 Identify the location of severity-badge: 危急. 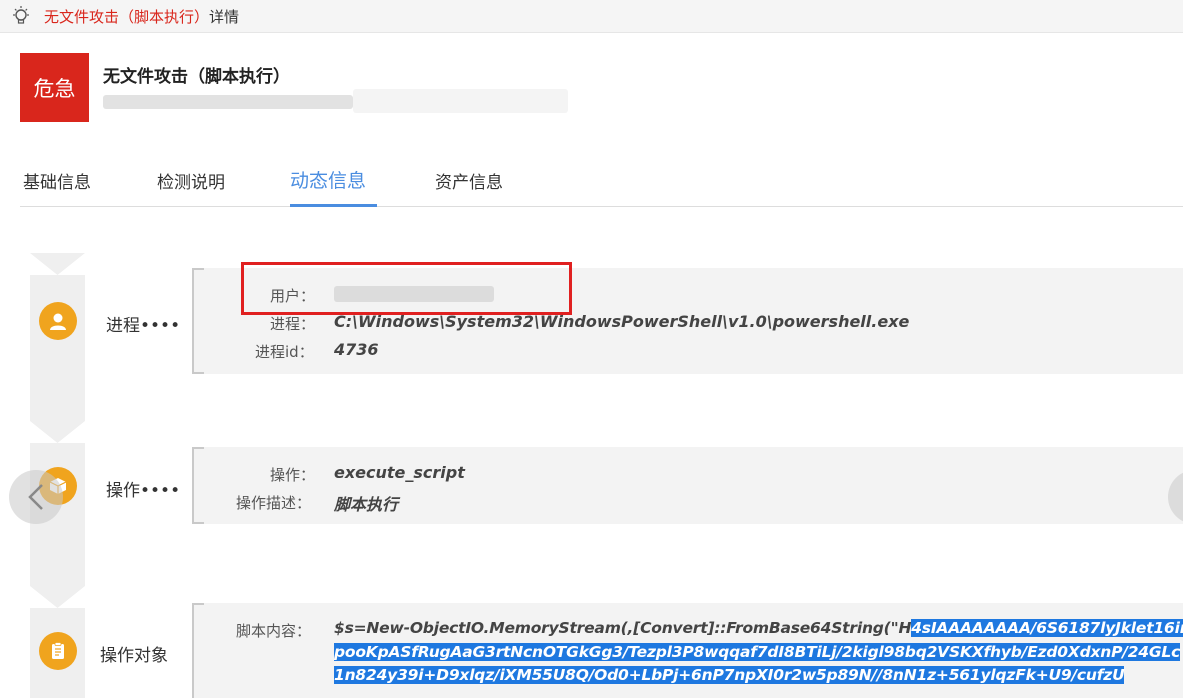
(54, 87).